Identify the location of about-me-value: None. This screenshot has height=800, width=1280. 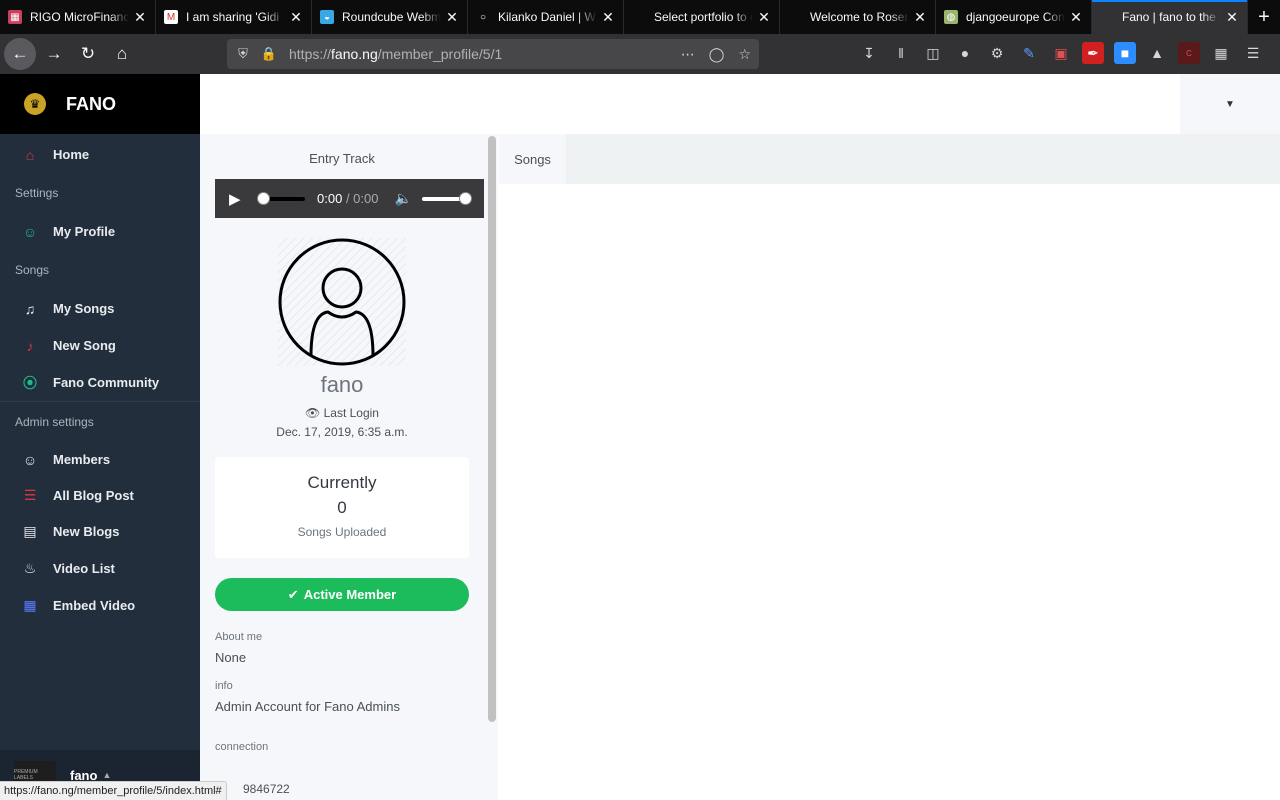
(231, 657).